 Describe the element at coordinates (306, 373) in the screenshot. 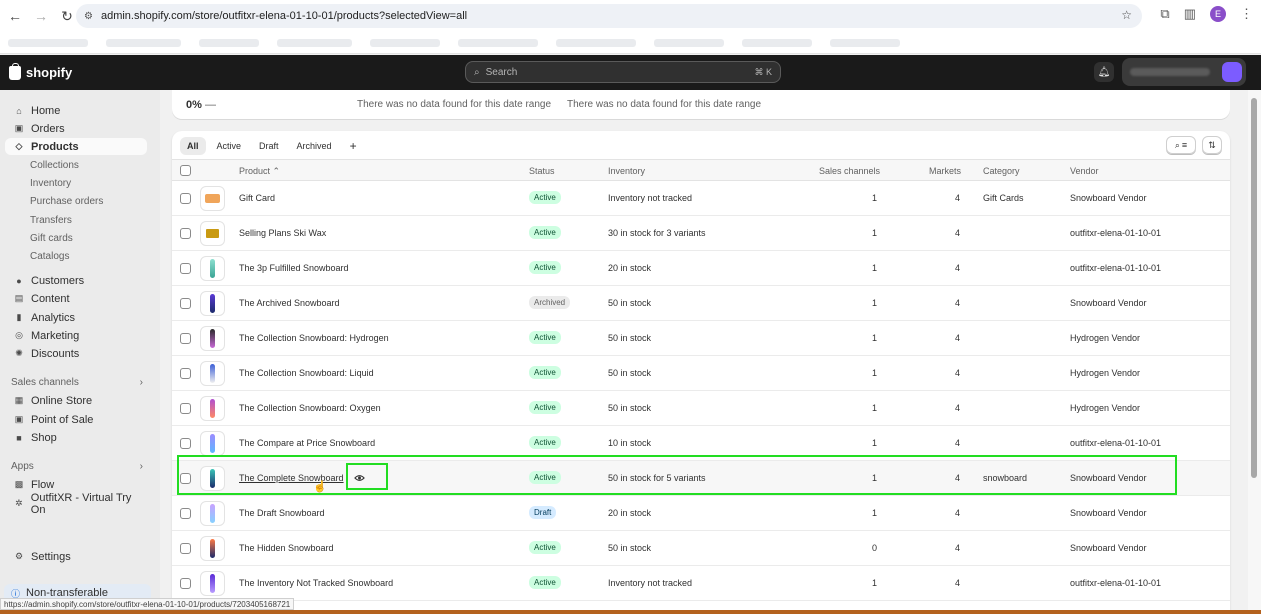

I see `product-name-link: The Collection Snowboard: Liquid` at that location.